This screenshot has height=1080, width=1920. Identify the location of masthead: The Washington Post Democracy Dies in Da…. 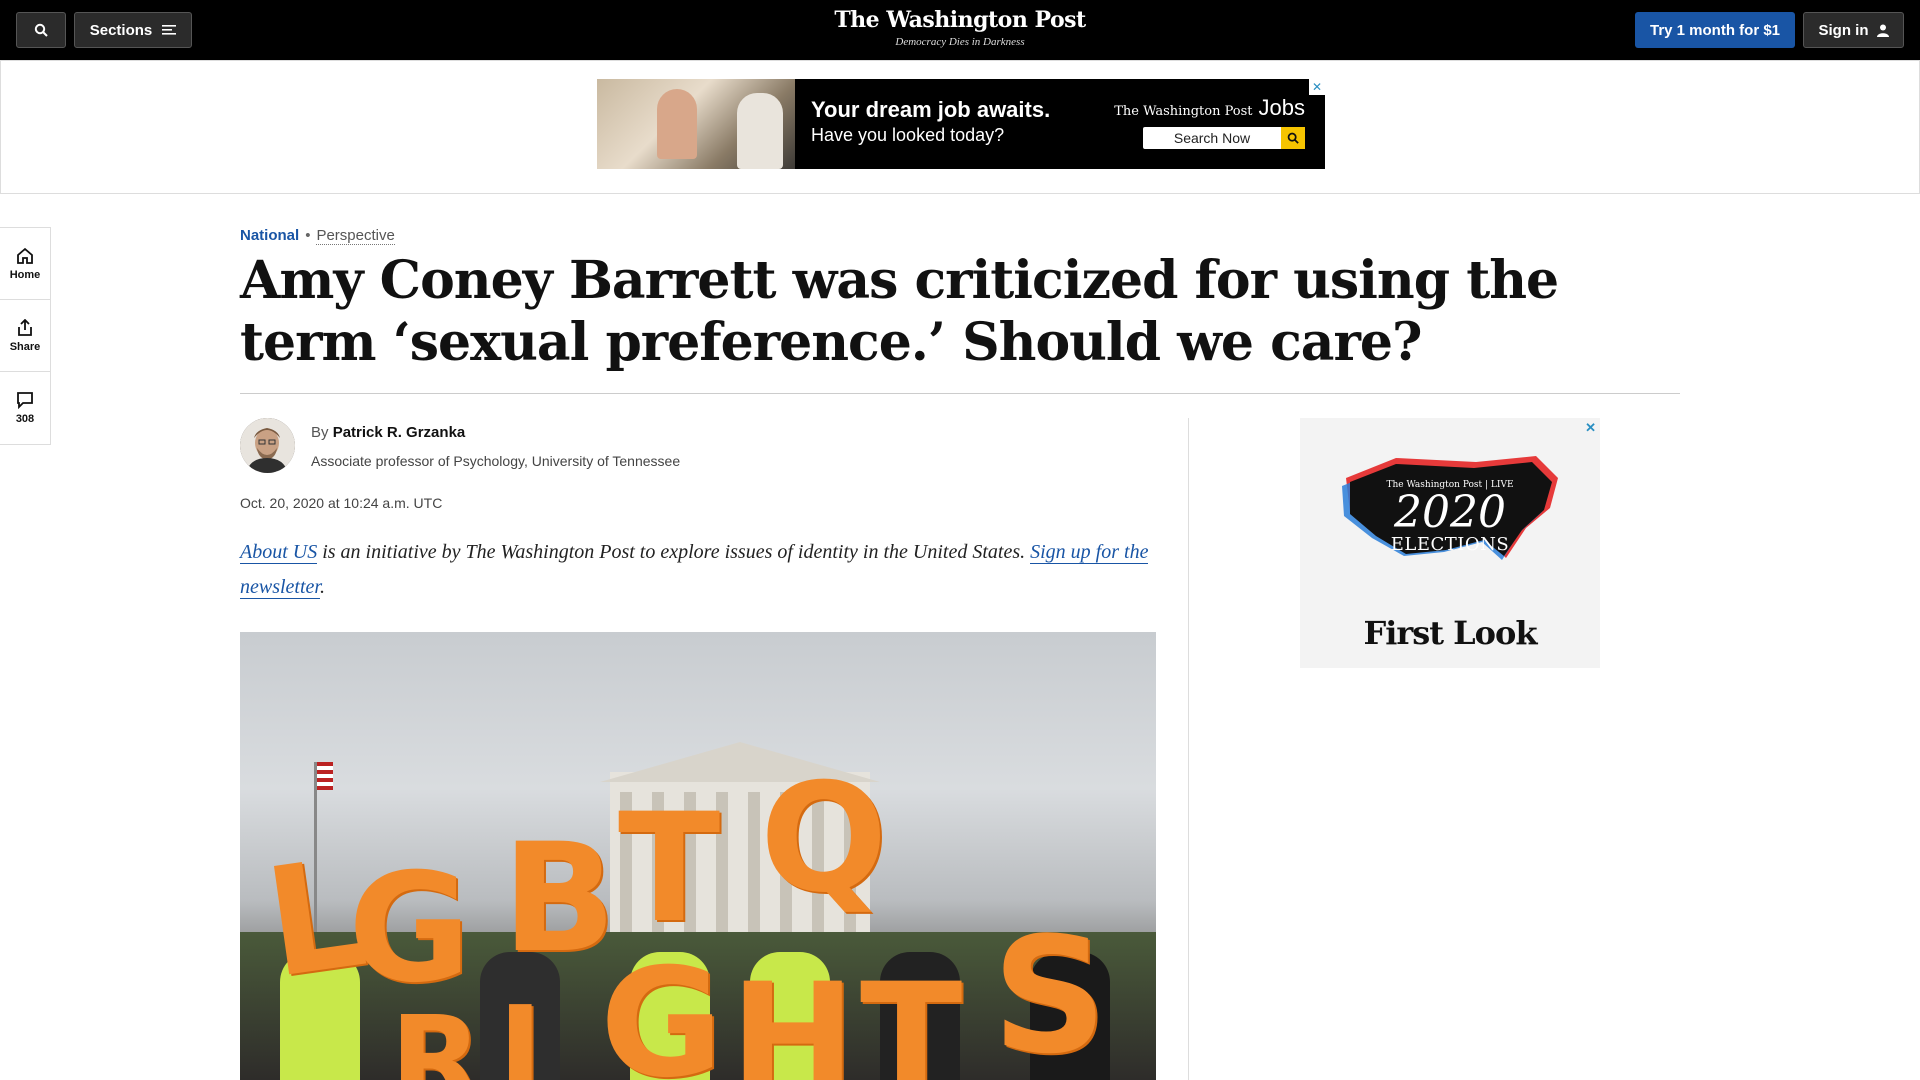
(960, 26).